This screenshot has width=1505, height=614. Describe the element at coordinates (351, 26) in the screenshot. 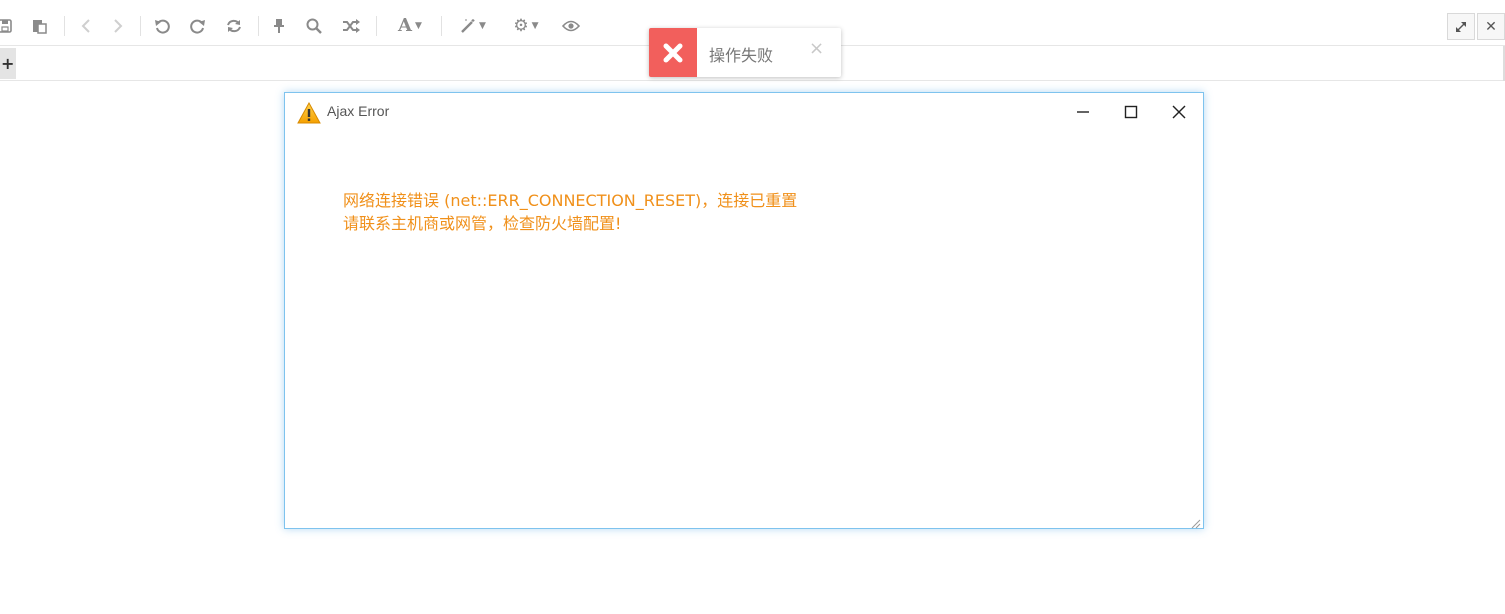

I see `shuffle-icon` at that location.